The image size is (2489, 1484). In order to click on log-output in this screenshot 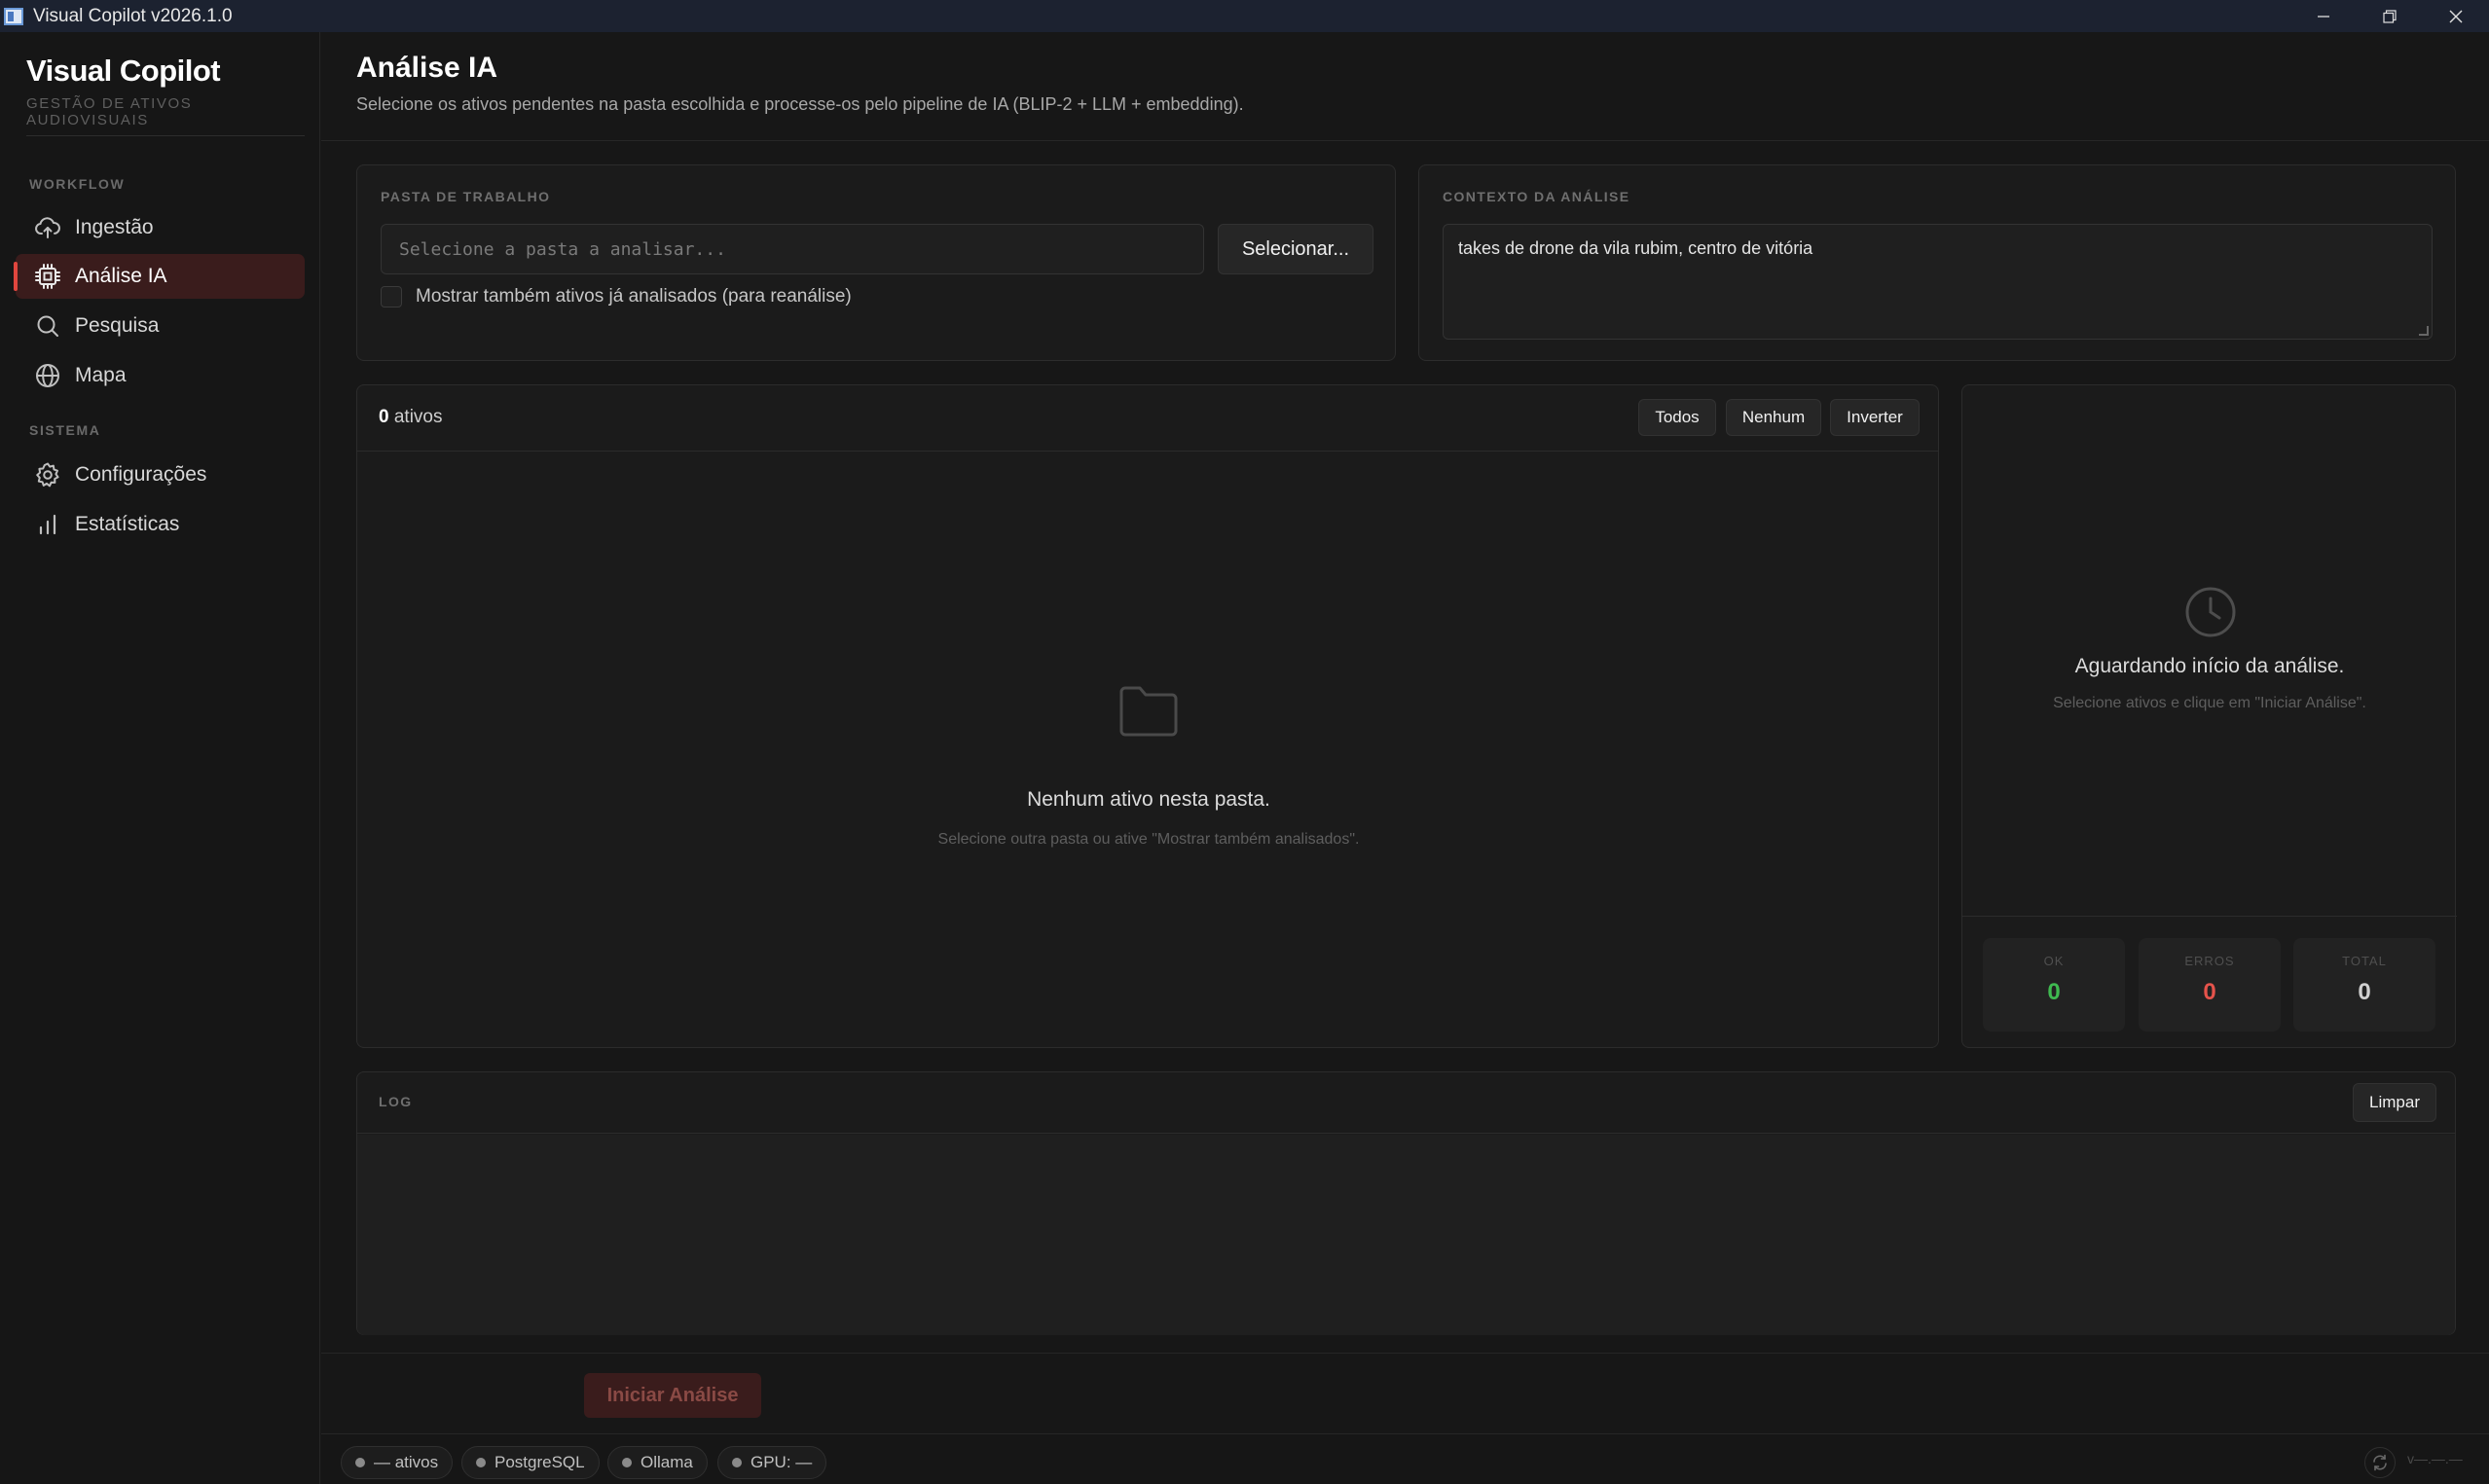, I will do `click(1406, 1235)`.